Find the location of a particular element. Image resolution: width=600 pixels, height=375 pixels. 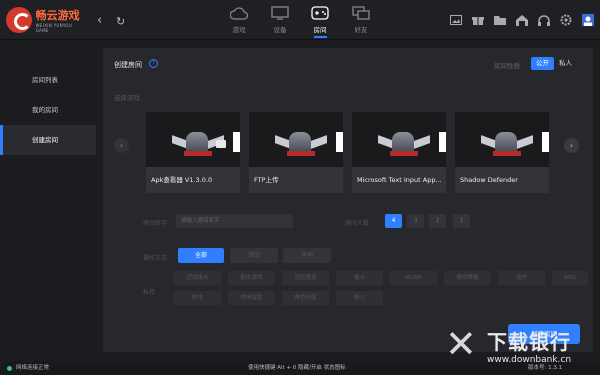

tag-label: 标签 is located at coordinates (149, 292).